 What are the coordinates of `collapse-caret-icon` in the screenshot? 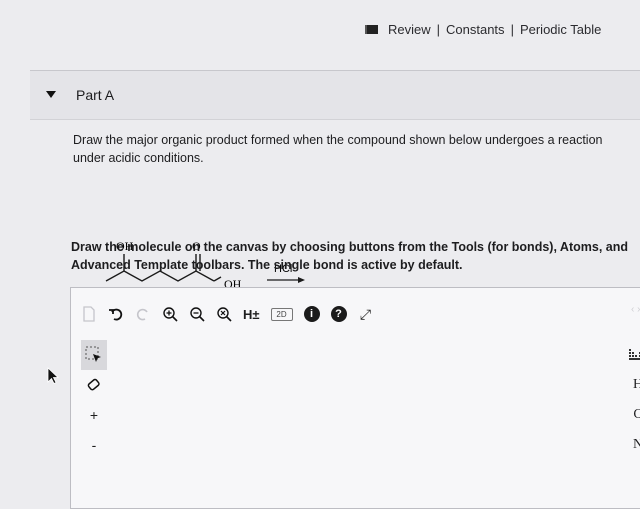 It's located at (51, 94).